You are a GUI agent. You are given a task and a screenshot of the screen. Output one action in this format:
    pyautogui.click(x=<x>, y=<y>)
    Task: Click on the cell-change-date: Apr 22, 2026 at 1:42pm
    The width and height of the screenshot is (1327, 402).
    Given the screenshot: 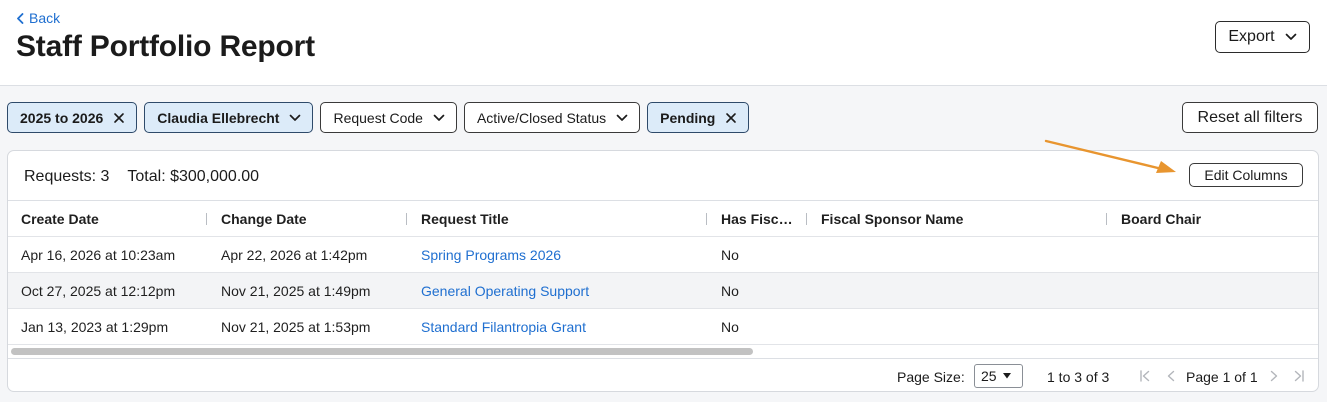 What is the action you would take?
    pyautogui.click(x=294, y=255)
    